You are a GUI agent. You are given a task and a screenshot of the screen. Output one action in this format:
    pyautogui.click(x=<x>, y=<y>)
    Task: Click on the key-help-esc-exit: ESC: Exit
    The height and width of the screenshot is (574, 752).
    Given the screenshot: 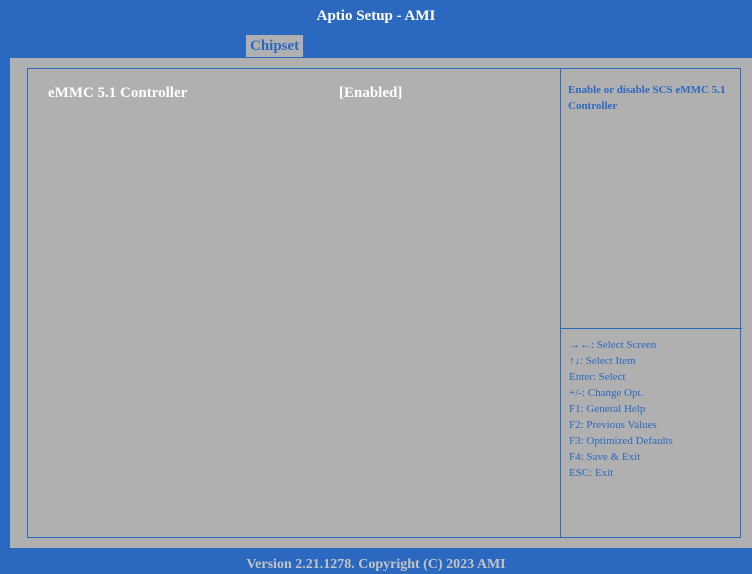 What is the action you would take?
    pyautogui.click(x=591, y=473)
    